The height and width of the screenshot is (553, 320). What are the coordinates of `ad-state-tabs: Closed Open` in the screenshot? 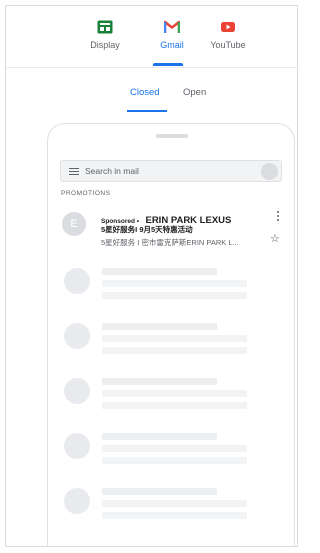 It's located at (151, 90).